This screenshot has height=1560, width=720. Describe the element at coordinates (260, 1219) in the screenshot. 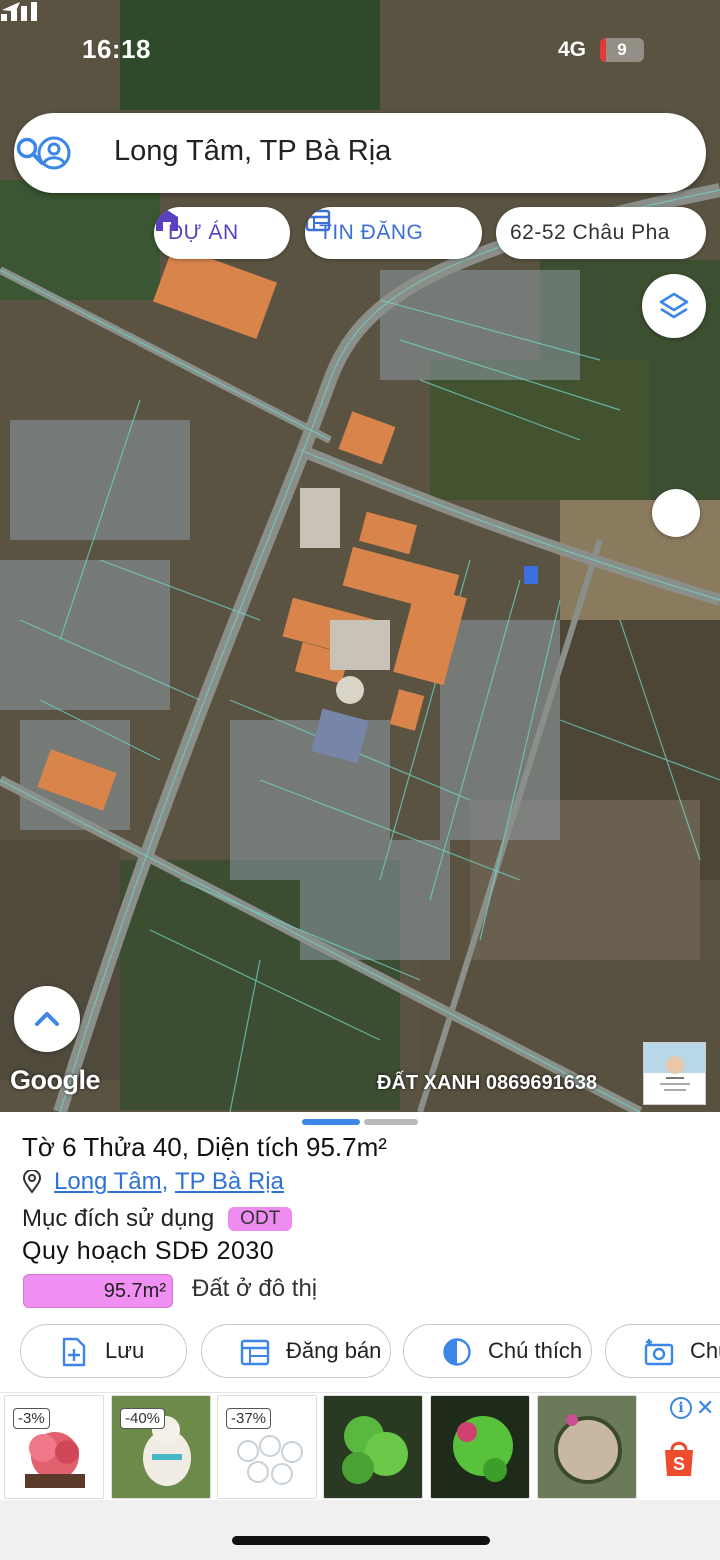

I see `purpose-code-badge: ODT` at that location.